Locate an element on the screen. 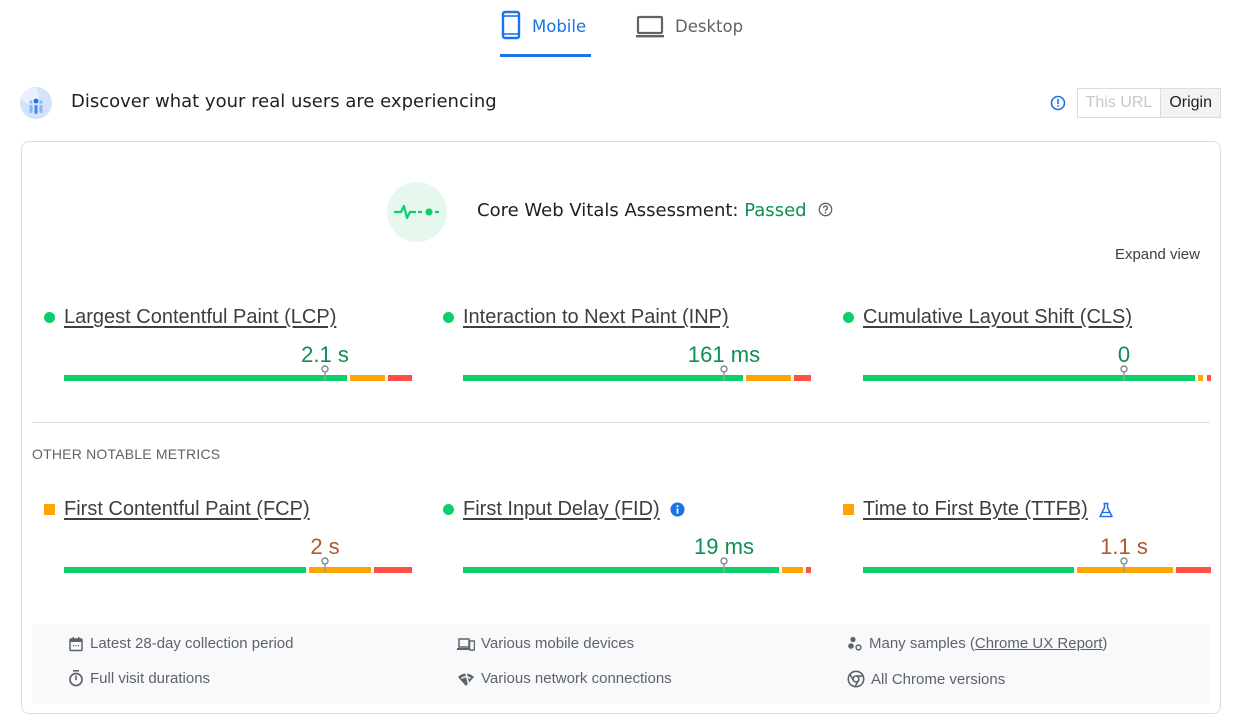 This screenshot has width=1243, height=727. footer-item-devices: Various mobile devices is located at coordinates (545, 643).